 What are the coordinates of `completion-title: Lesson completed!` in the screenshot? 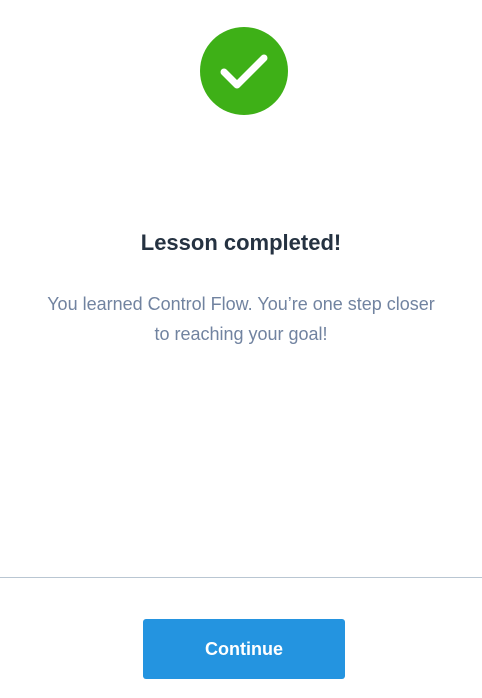 It's located at (241, 242).